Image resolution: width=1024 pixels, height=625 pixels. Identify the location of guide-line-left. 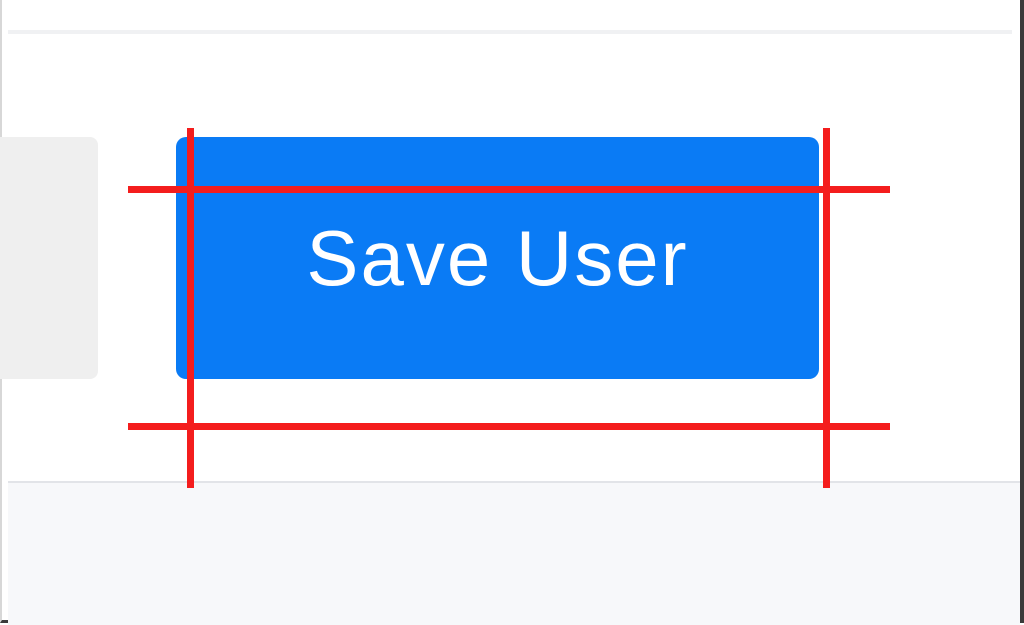
(190, 308).